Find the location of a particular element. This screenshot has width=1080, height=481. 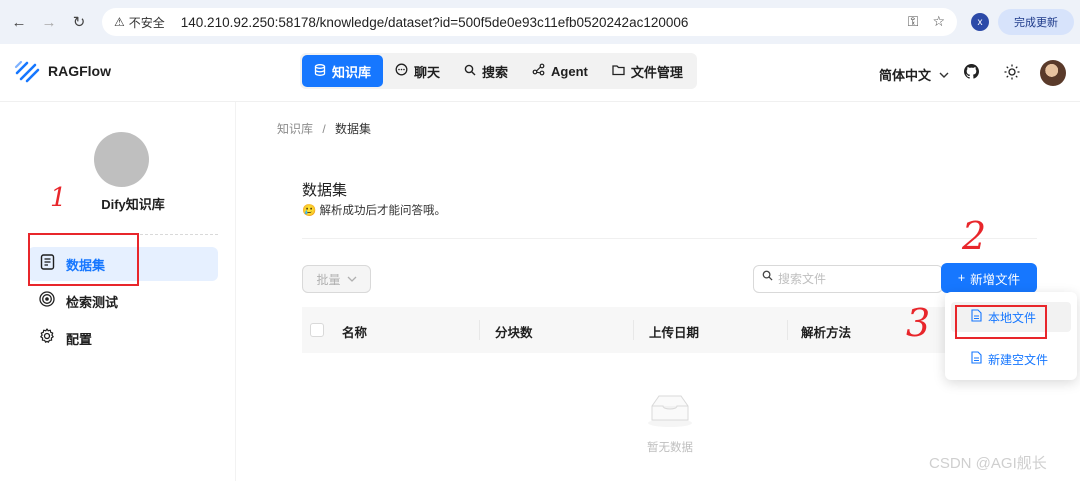

forward-arrow-icon: → is located at coordinates (49, 22).